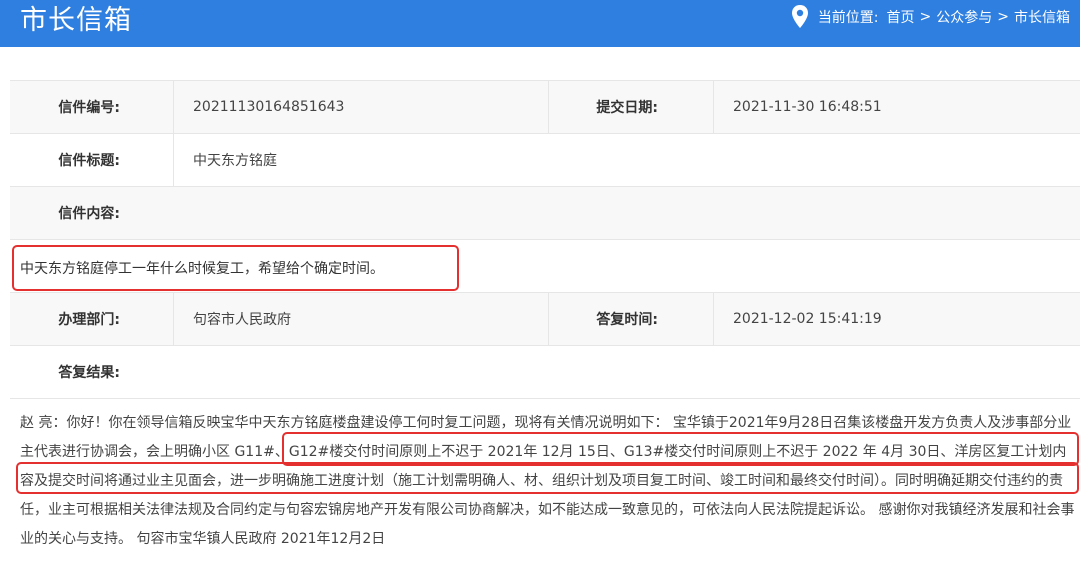 This screenshot has width=1080, height=579. Describe the element at coordinates (901, 17) in the screenshot. I see `breadcrumb-home: 首页` at that location.